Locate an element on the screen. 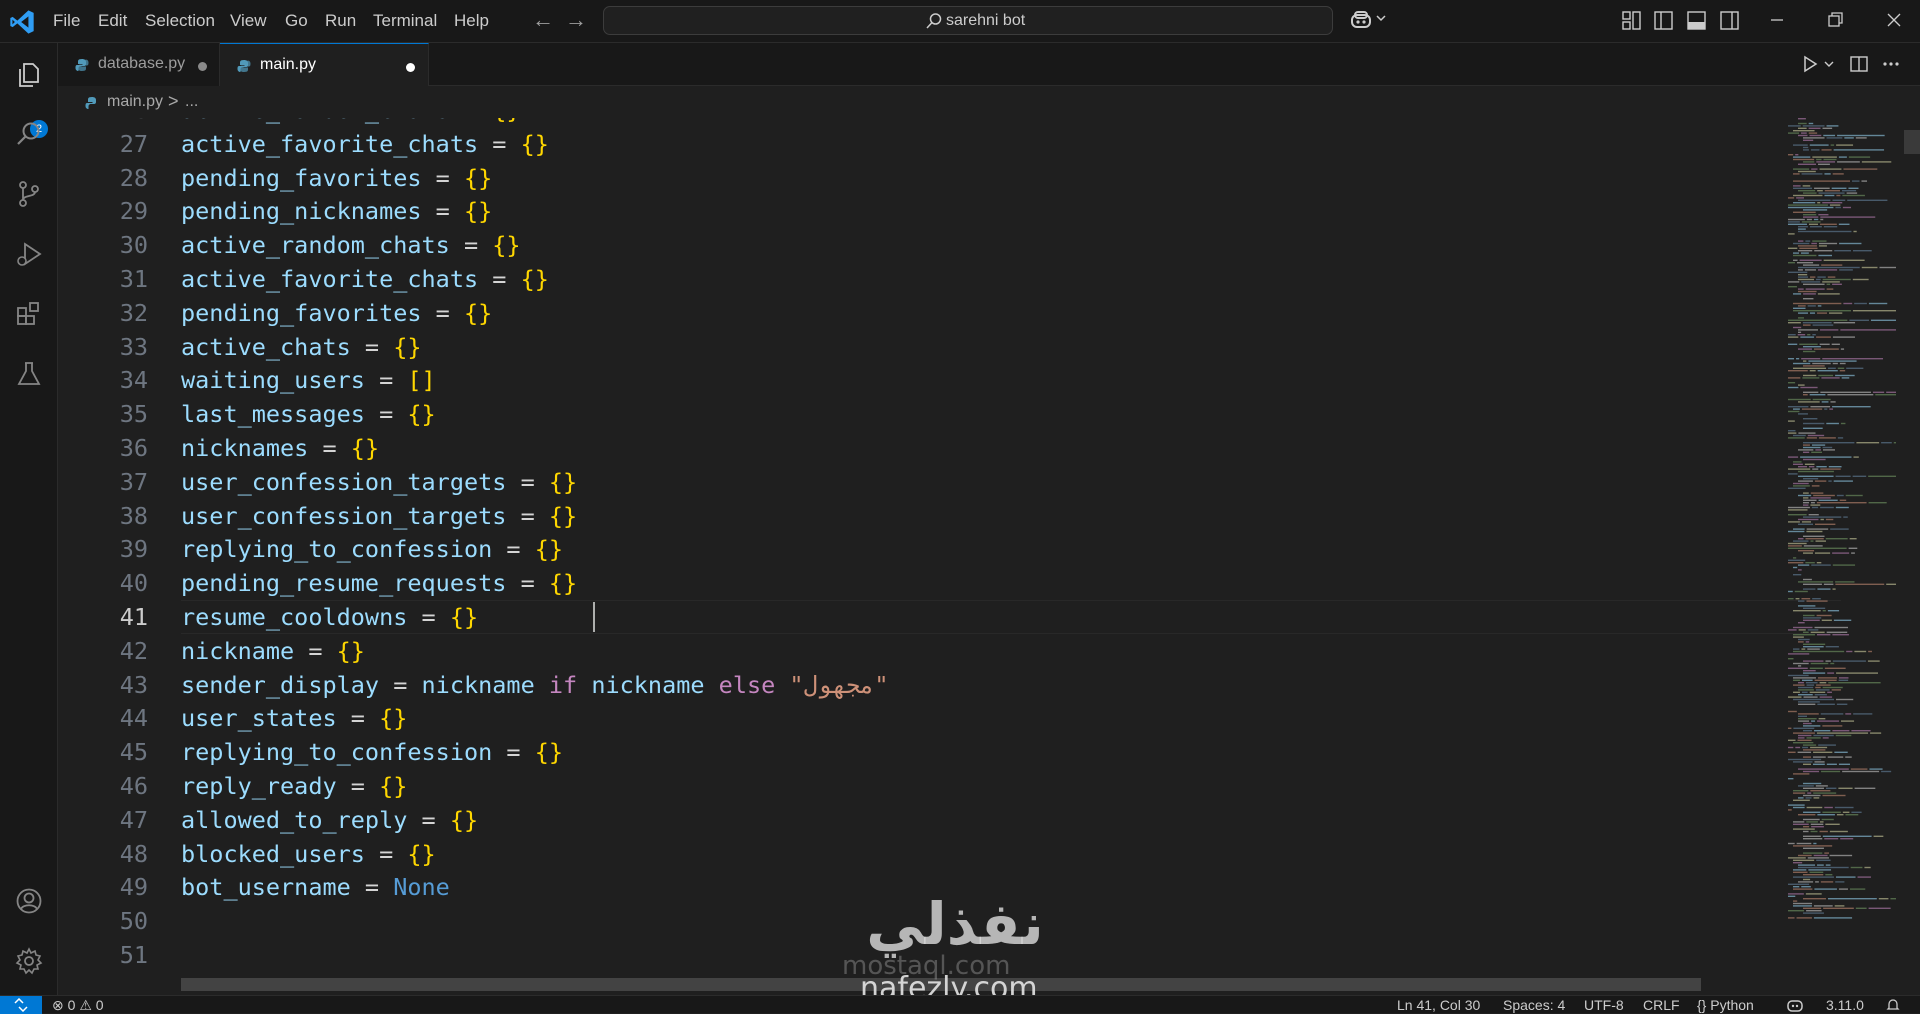  menu-selection: Selection is located at coordinates (180, 21).